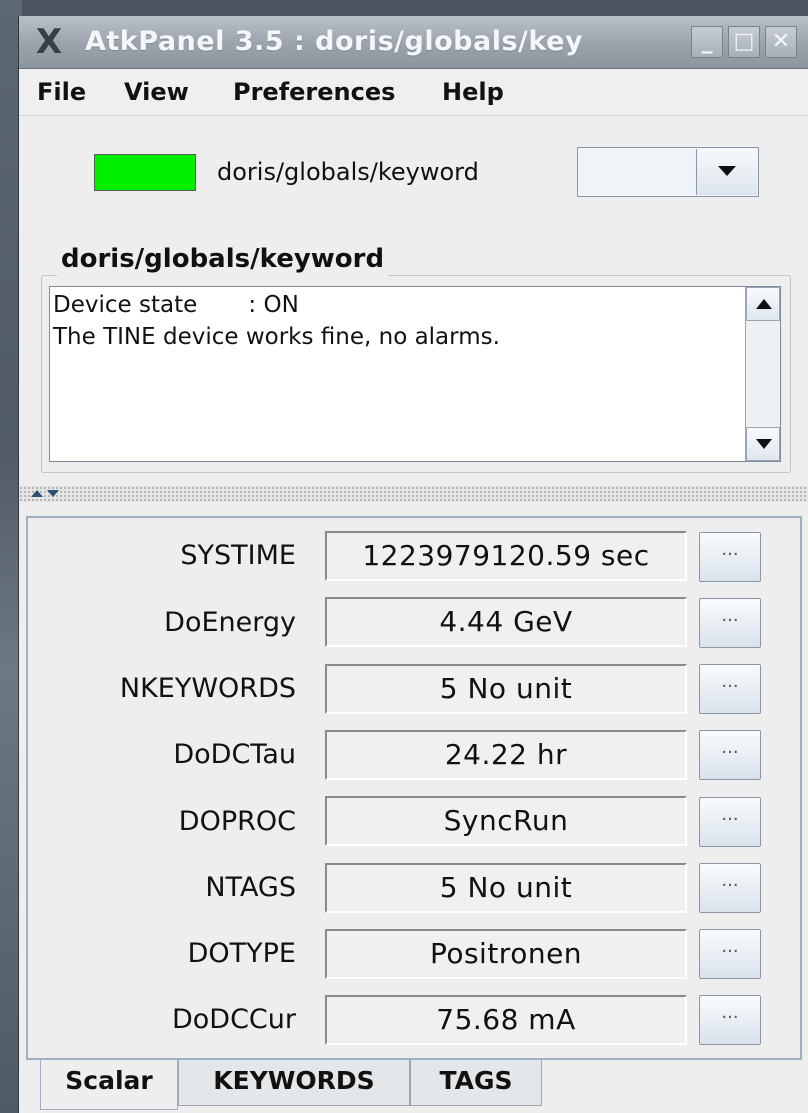  I want to click on title-bar: X AtkPanel 3.5 : doris/globals/key _ □ ✕, so click(413, 42).